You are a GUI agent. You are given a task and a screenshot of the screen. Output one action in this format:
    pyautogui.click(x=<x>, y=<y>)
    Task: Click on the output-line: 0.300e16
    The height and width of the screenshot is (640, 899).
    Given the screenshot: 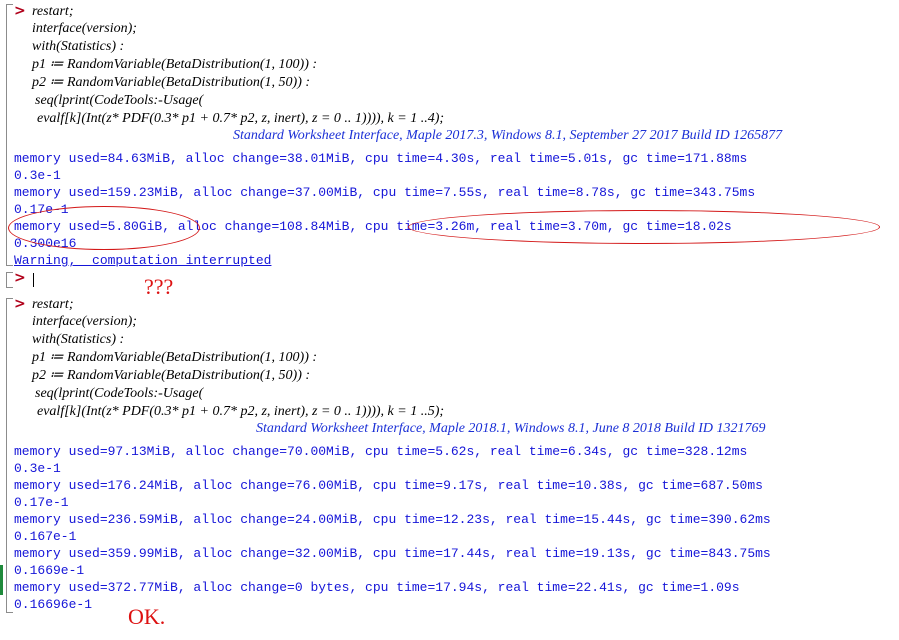 What is the action you would take?
    pyautogui.click(x=45, y=243)
    